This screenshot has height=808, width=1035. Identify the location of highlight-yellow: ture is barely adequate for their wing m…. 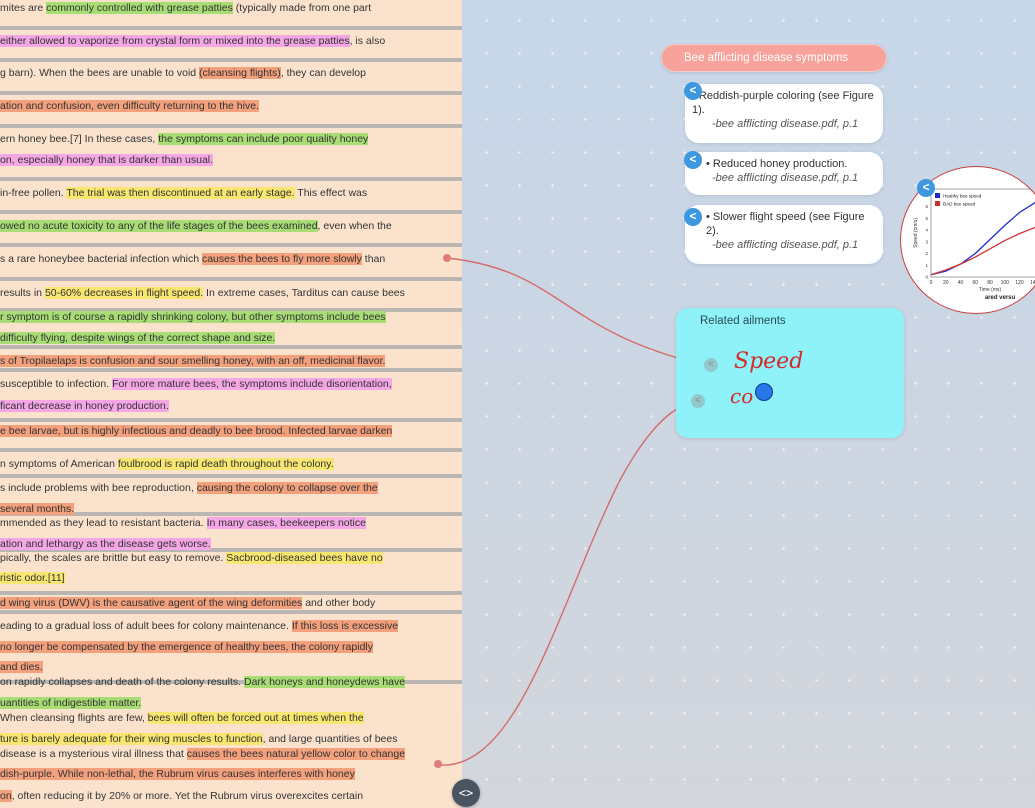
(131, 739).